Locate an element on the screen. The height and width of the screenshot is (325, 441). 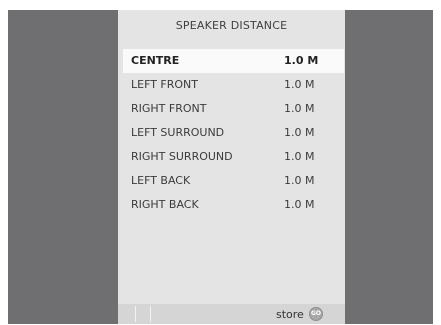
footer-bar: store GO is located at coordinates (231, 314).